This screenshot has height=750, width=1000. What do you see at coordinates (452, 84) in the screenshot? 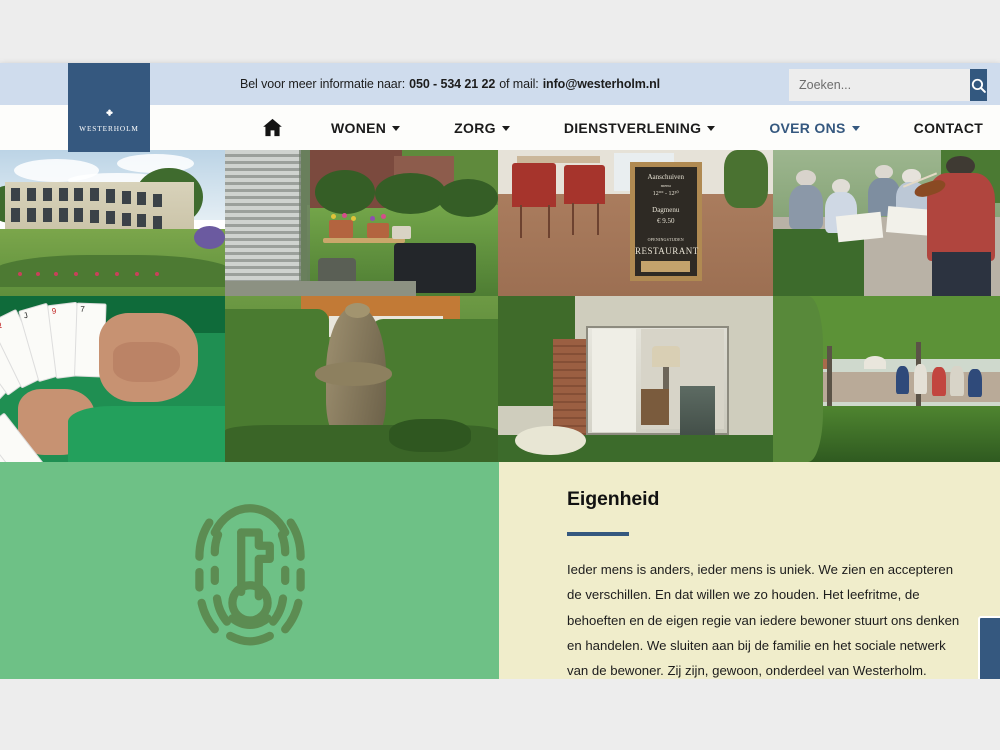
I see `contact-phone: 050 - 534 21 22` at bounding box center [452, 84].